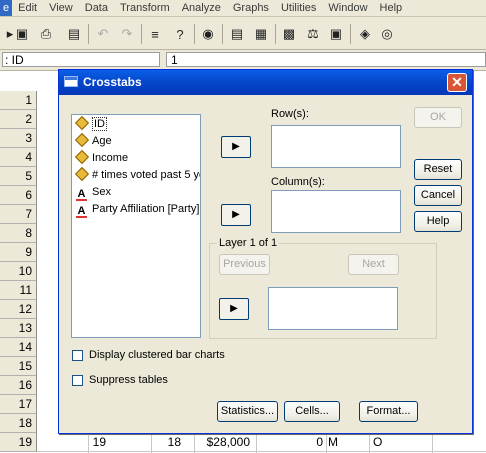 The image size is (486, 453). Describe the element at coordinates (81, 59) in the screenshot. I see `cell-name-field: : ID` at that location.